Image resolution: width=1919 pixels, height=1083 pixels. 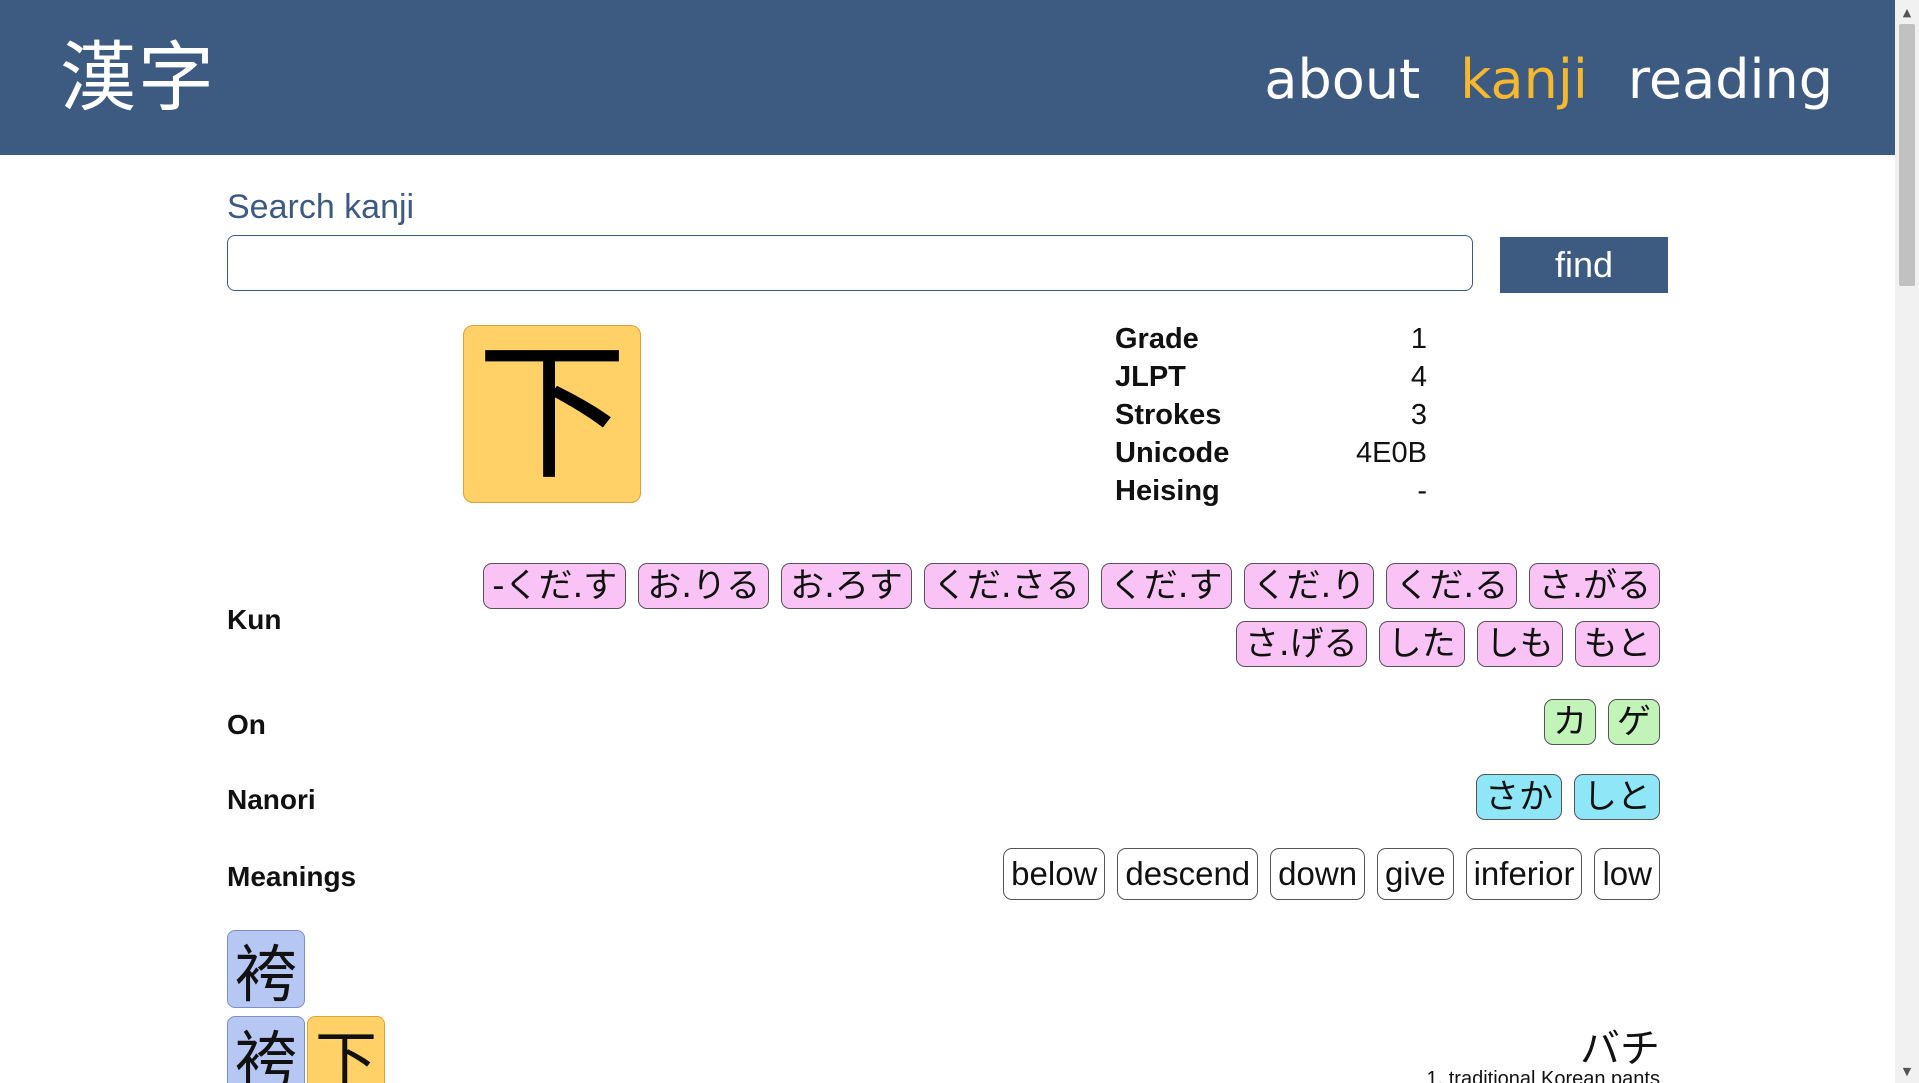 I want to click on kun-reading-chip: くだ.さる, so click(x=1006, y=586).